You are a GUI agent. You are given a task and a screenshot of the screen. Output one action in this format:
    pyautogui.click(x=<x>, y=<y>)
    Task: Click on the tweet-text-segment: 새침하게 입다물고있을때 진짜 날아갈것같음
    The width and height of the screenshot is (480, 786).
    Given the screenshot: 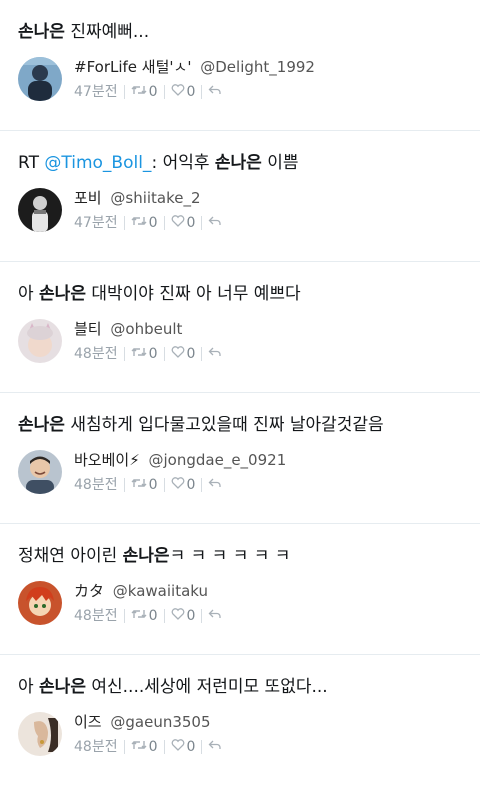 What is the action you would take?
    pyautogui.click(x=224, y=425)
    